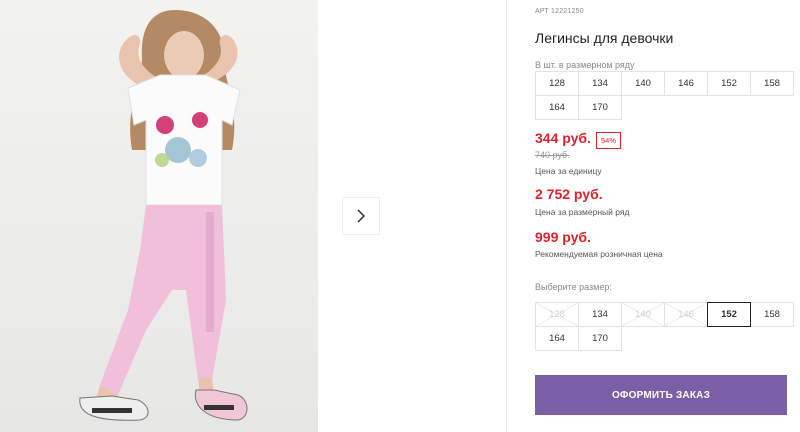 This screenshot has height=432, width=800. Describe the element at coordinates (600, 338) in the screenshot. I see `size-option-170: 170` at that location.